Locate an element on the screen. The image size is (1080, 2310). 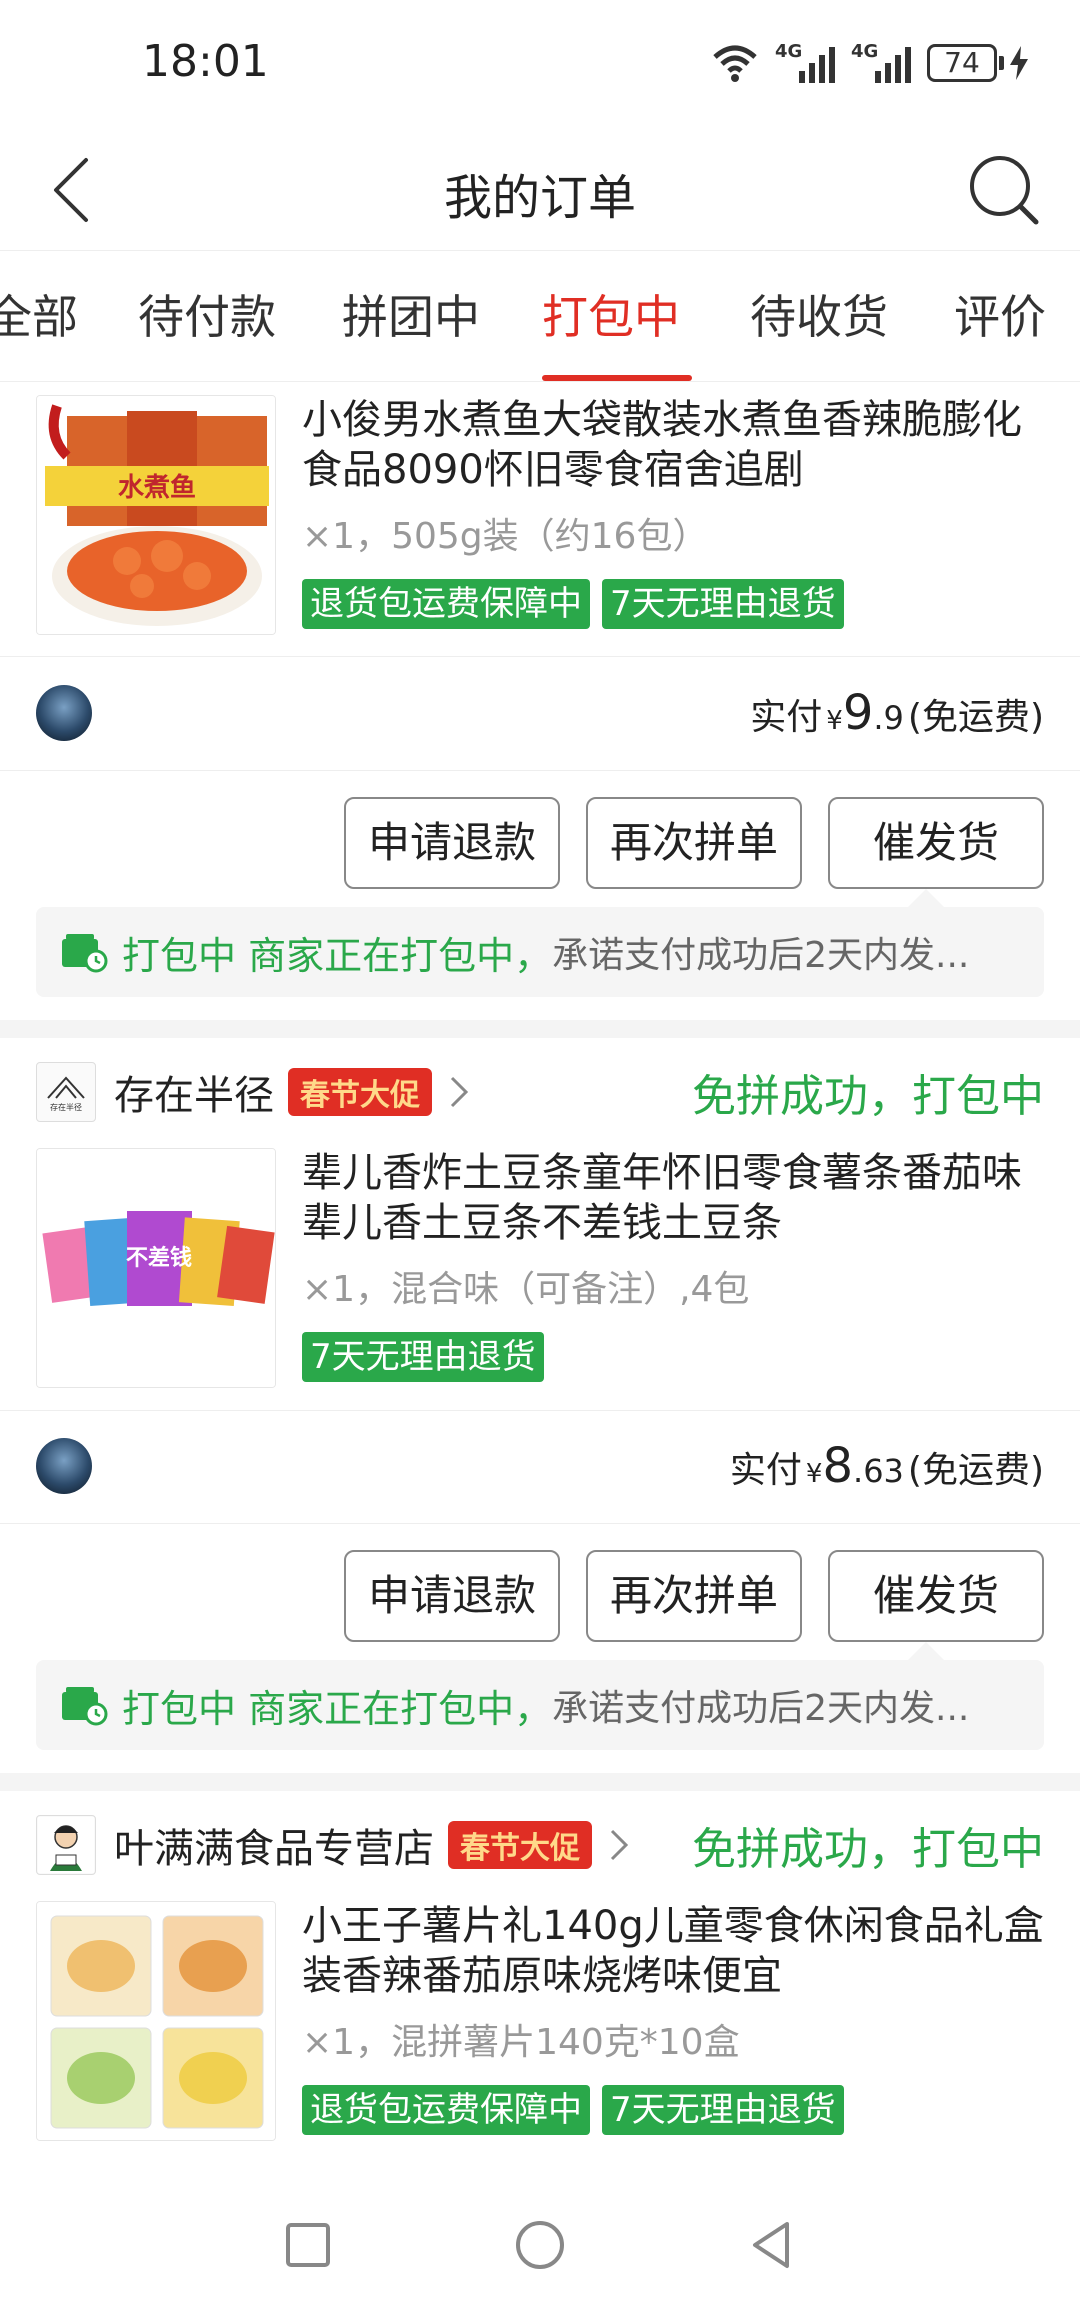
price-integer: 9 is located at coordinates (858, 713).